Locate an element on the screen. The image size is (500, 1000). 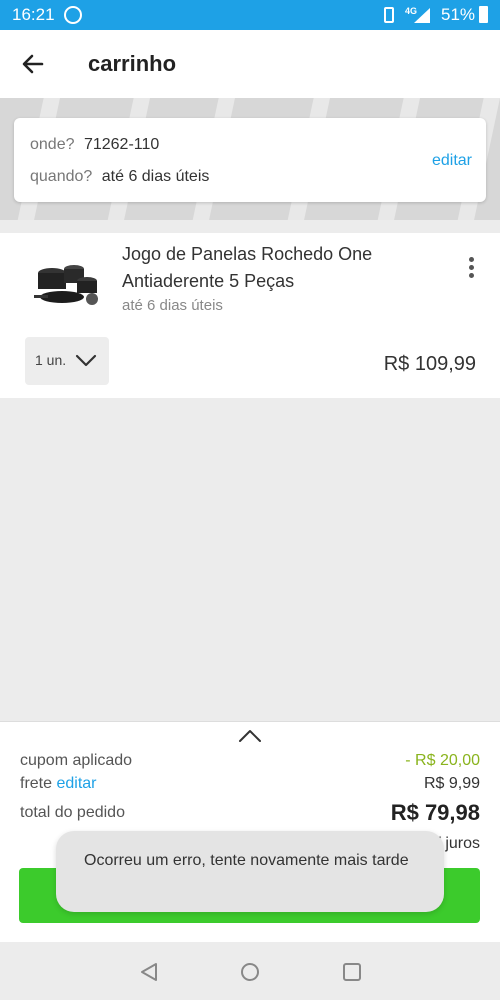
delivery-where: onde? 71262-110 is located at coordinates (94, 145).